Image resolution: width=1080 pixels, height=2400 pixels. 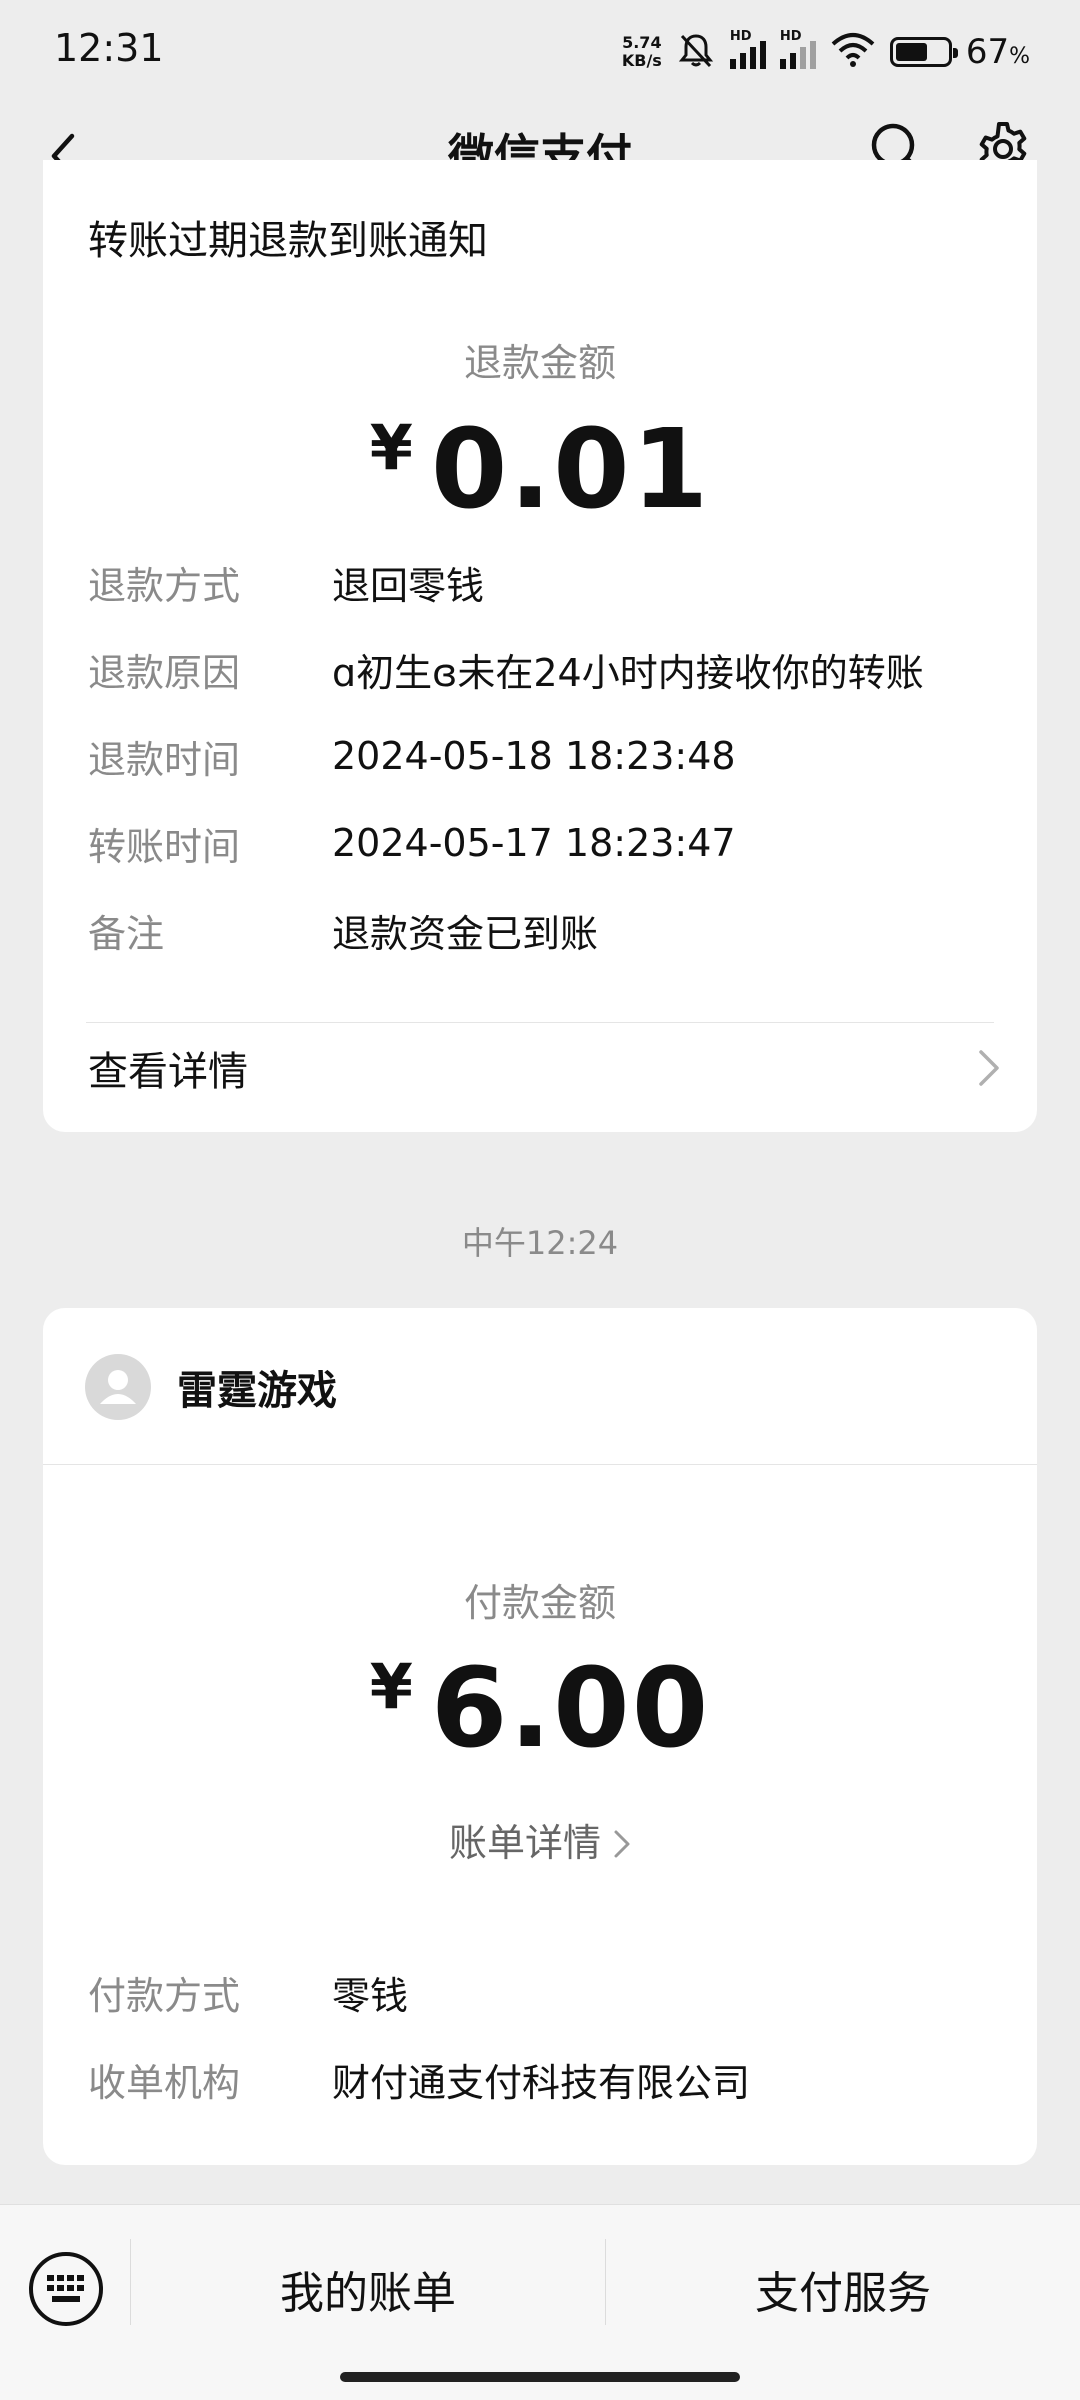 I want to click on network-speed-value: 5.74, so click(x=642, y=42).